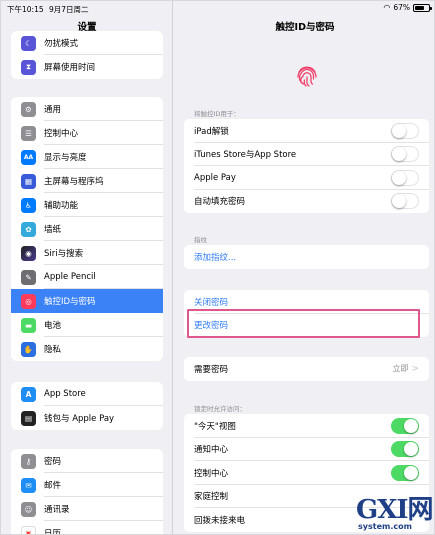 This screenshot has height=535, width=435. Describe the element at coordinates (415, 368) in the screenshot. I see `chevron-right-icon: >` at that location.